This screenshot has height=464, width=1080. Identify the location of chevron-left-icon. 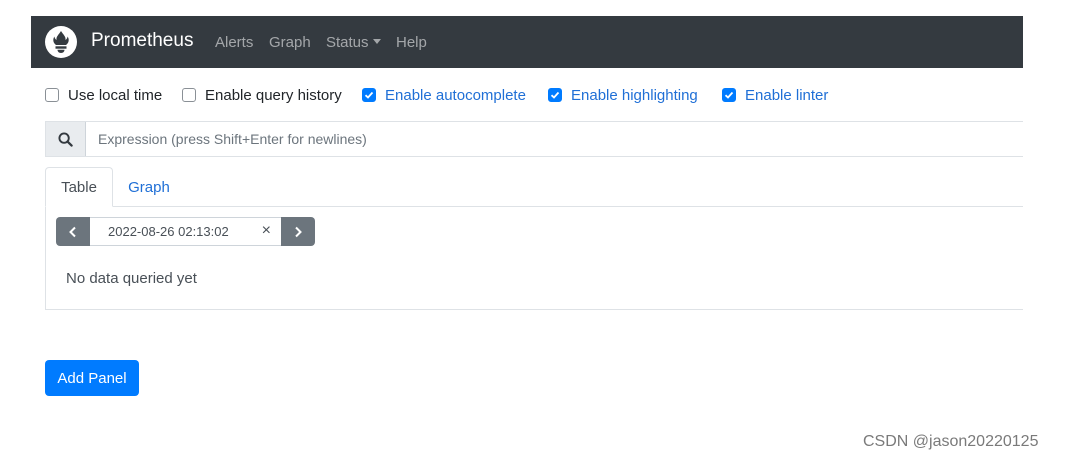
(72, 231).